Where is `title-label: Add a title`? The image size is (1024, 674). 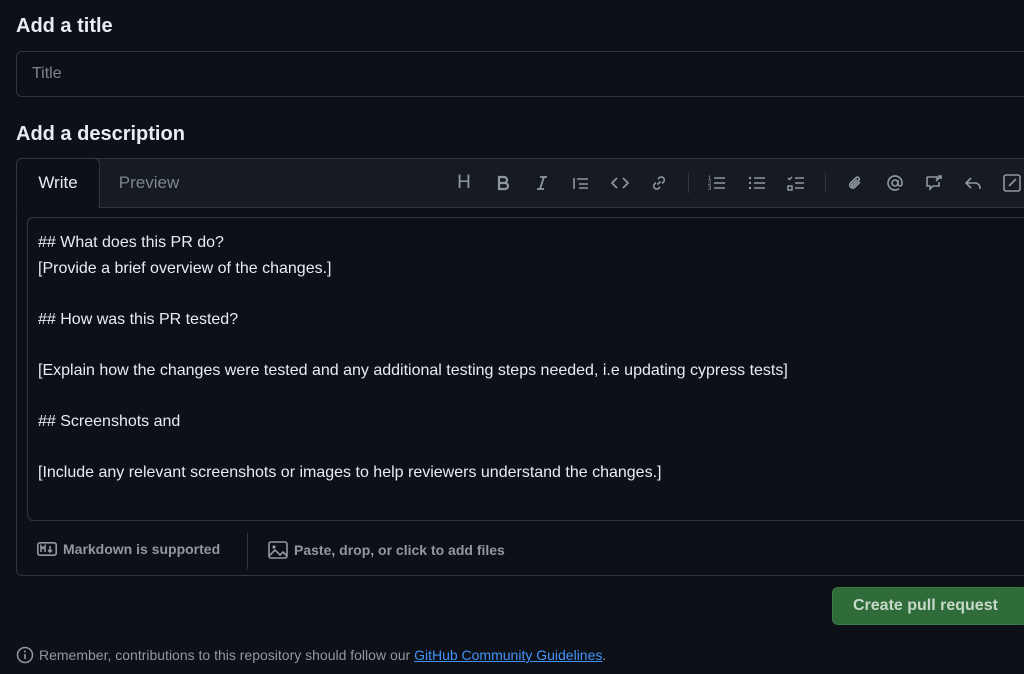
title-label: Add a title is located at coordinates (64, 26).